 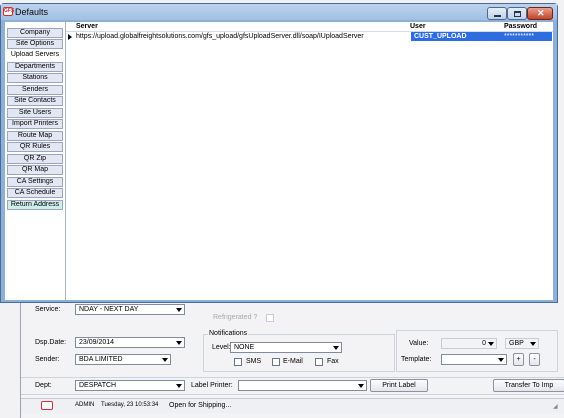 I want to click on notifications-label: Notifications, so click(x=228, y=333).